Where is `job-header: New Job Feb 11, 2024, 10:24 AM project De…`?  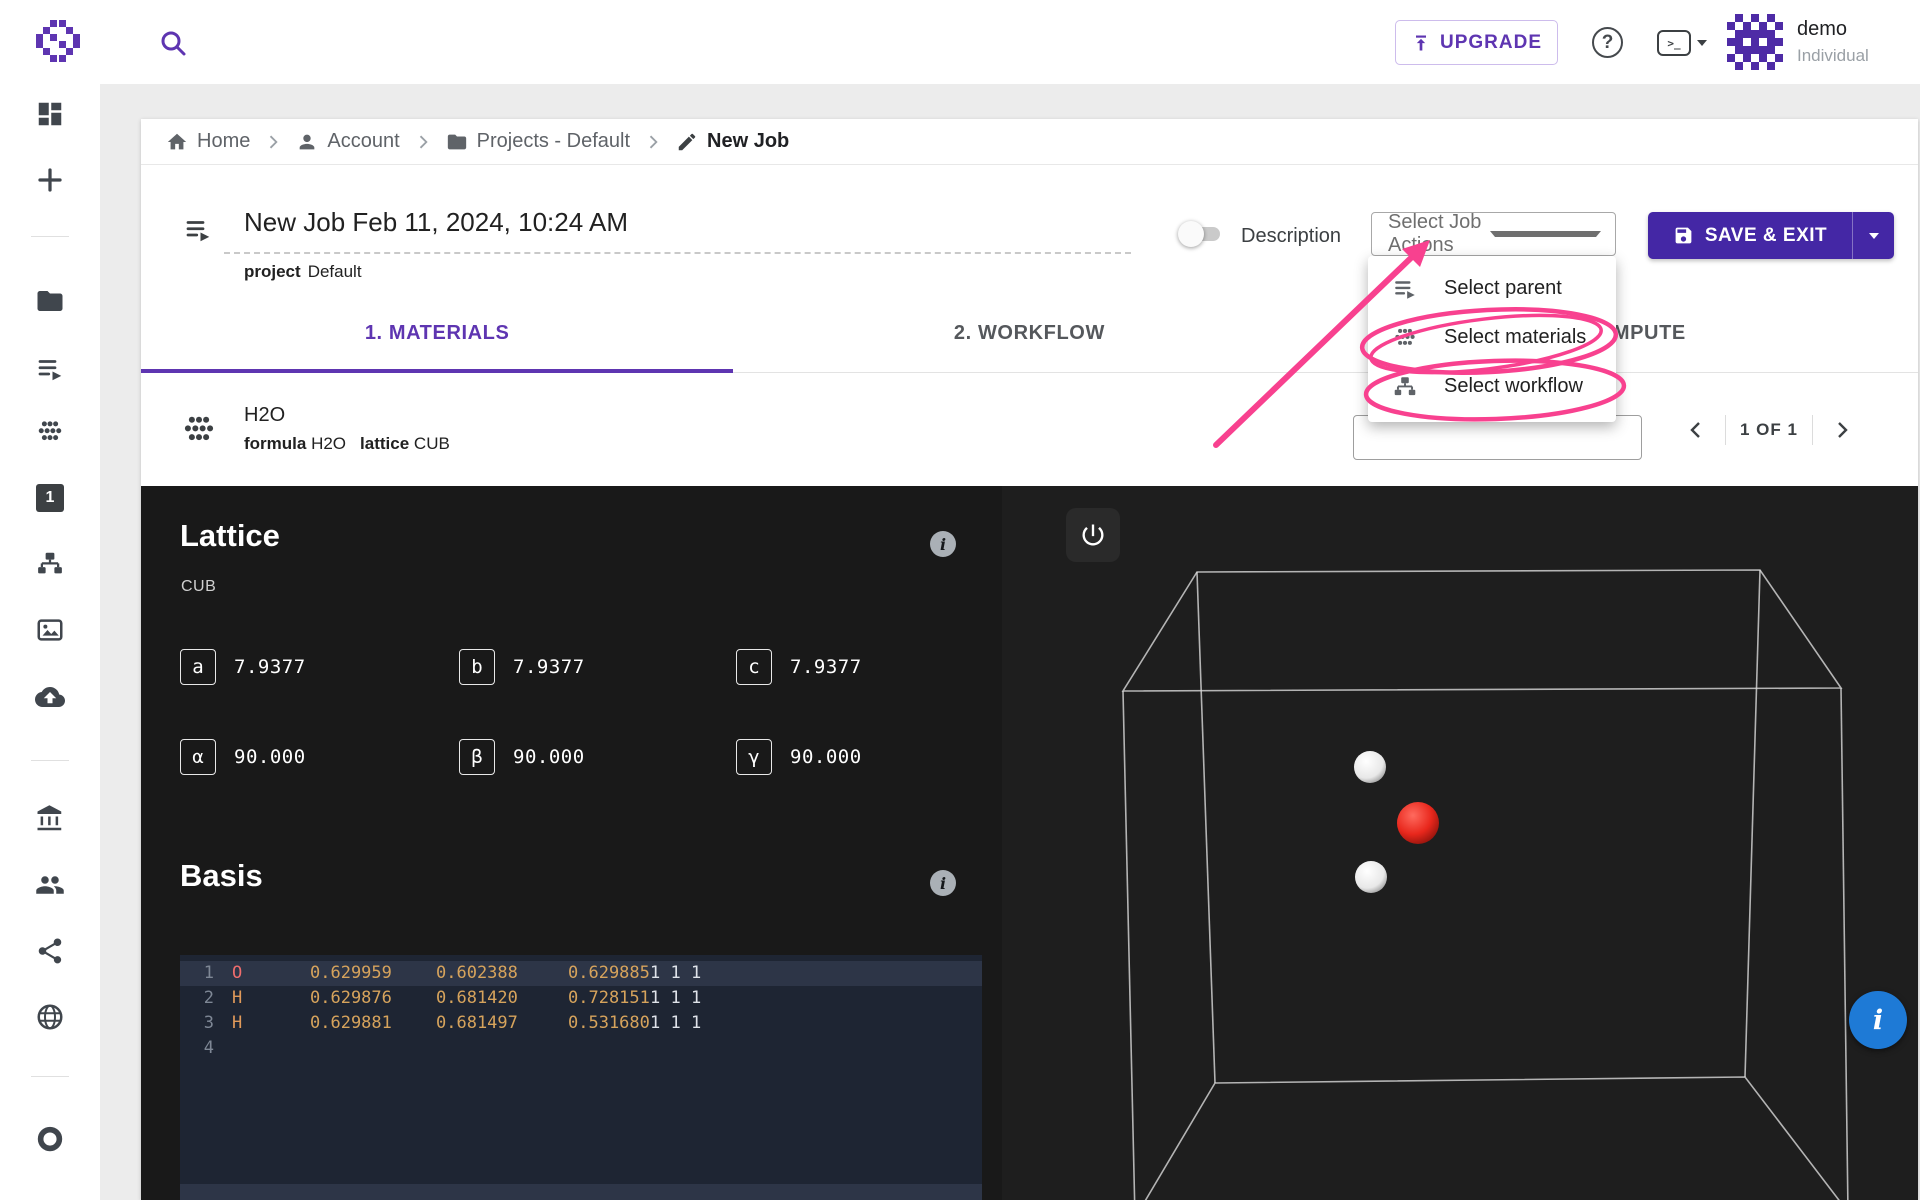
job-header: New Job Feb 11, 2024, 10:24 AM project De… is located at coordinates (1029, 229).